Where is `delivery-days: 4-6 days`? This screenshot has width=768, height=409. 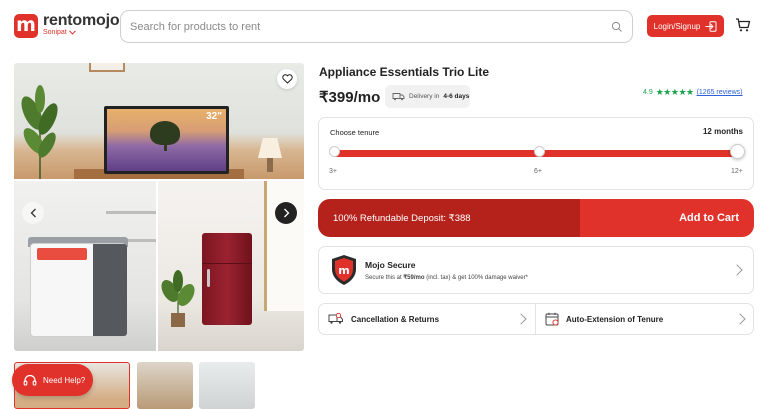 delivery-days: 4-6 days is located at coordinates (456, 96).